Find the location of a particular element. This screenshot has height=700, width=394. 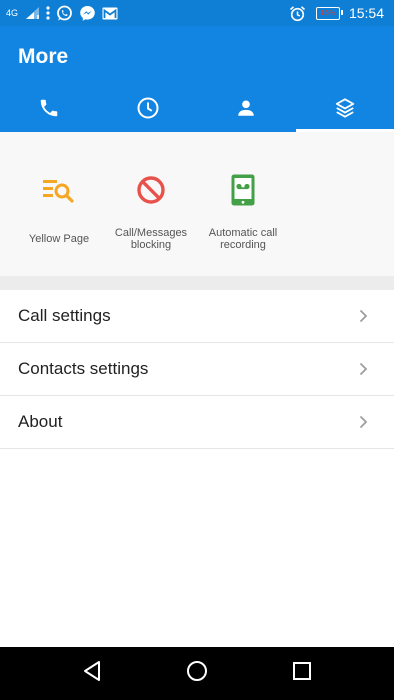

gmail-icon is located at coordinates (110, 13).